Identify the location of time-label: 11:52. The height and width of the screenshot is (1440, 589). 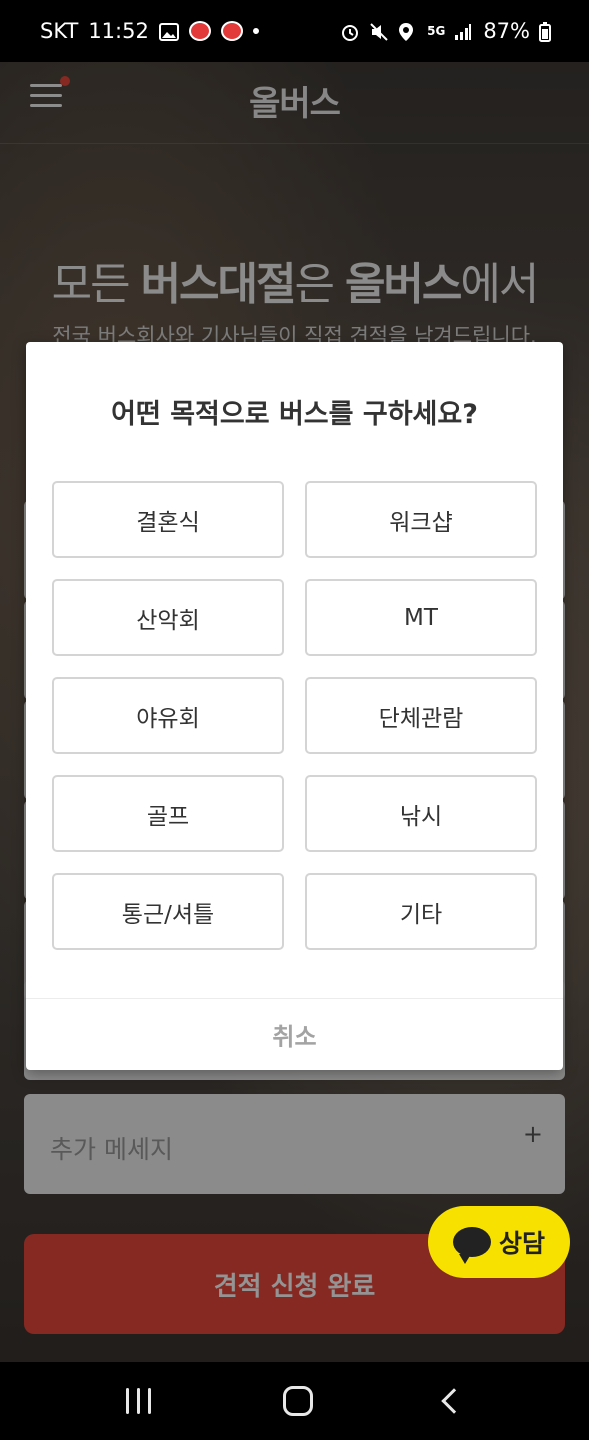
(118, 31).